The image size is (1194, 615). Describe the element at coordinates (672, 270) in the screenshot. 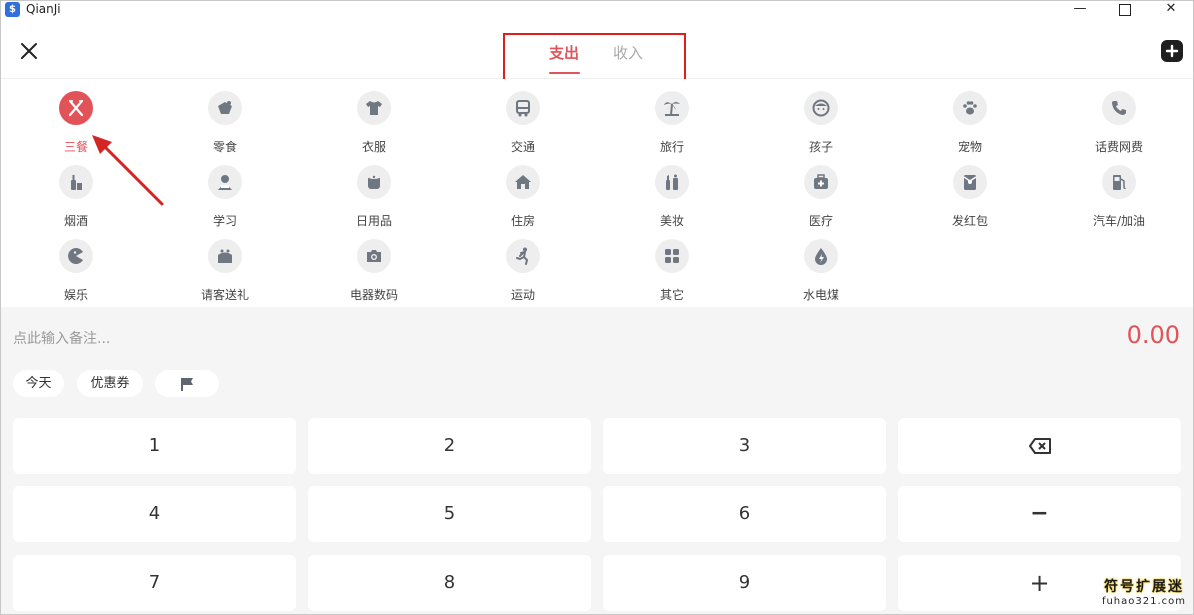

I see `category-other: 其它` at that location.